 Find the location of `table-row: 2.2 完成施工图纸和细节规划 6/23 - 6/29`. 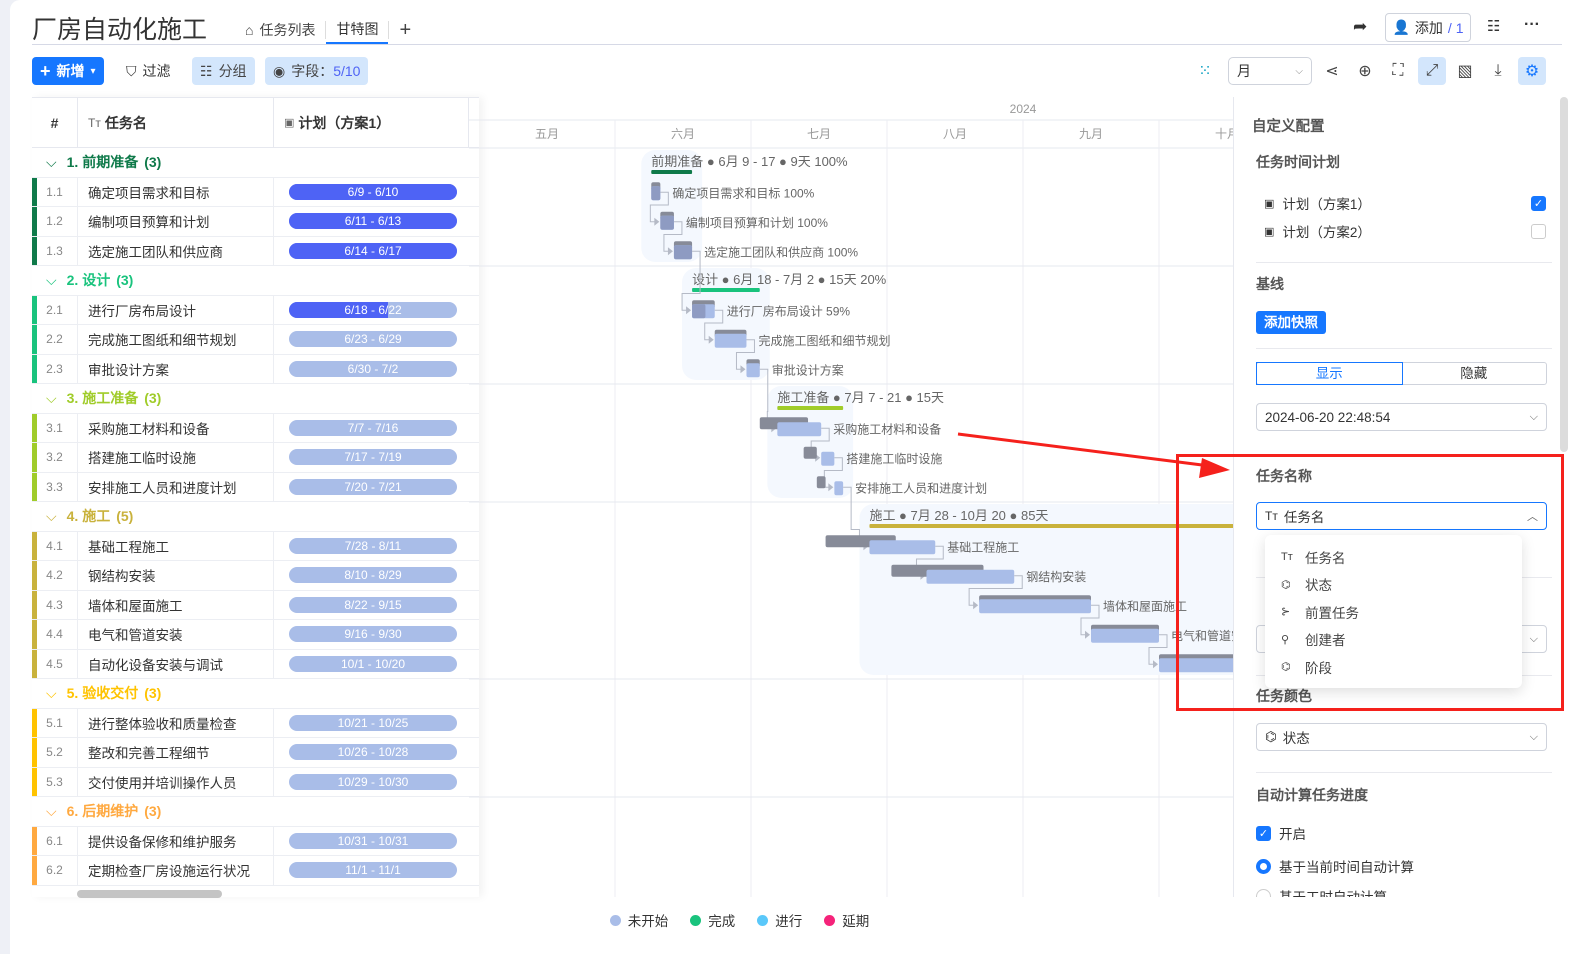

table-row: 2.2 完成施工图纸和细节规划 6/23 - 6/29 is located at coordinates (255, 340).